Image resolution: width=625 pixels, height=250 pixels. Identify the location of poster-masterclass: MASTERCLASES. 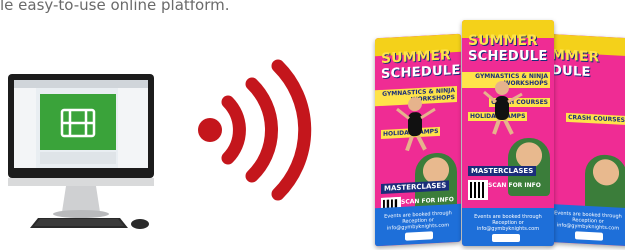
(502, 171).